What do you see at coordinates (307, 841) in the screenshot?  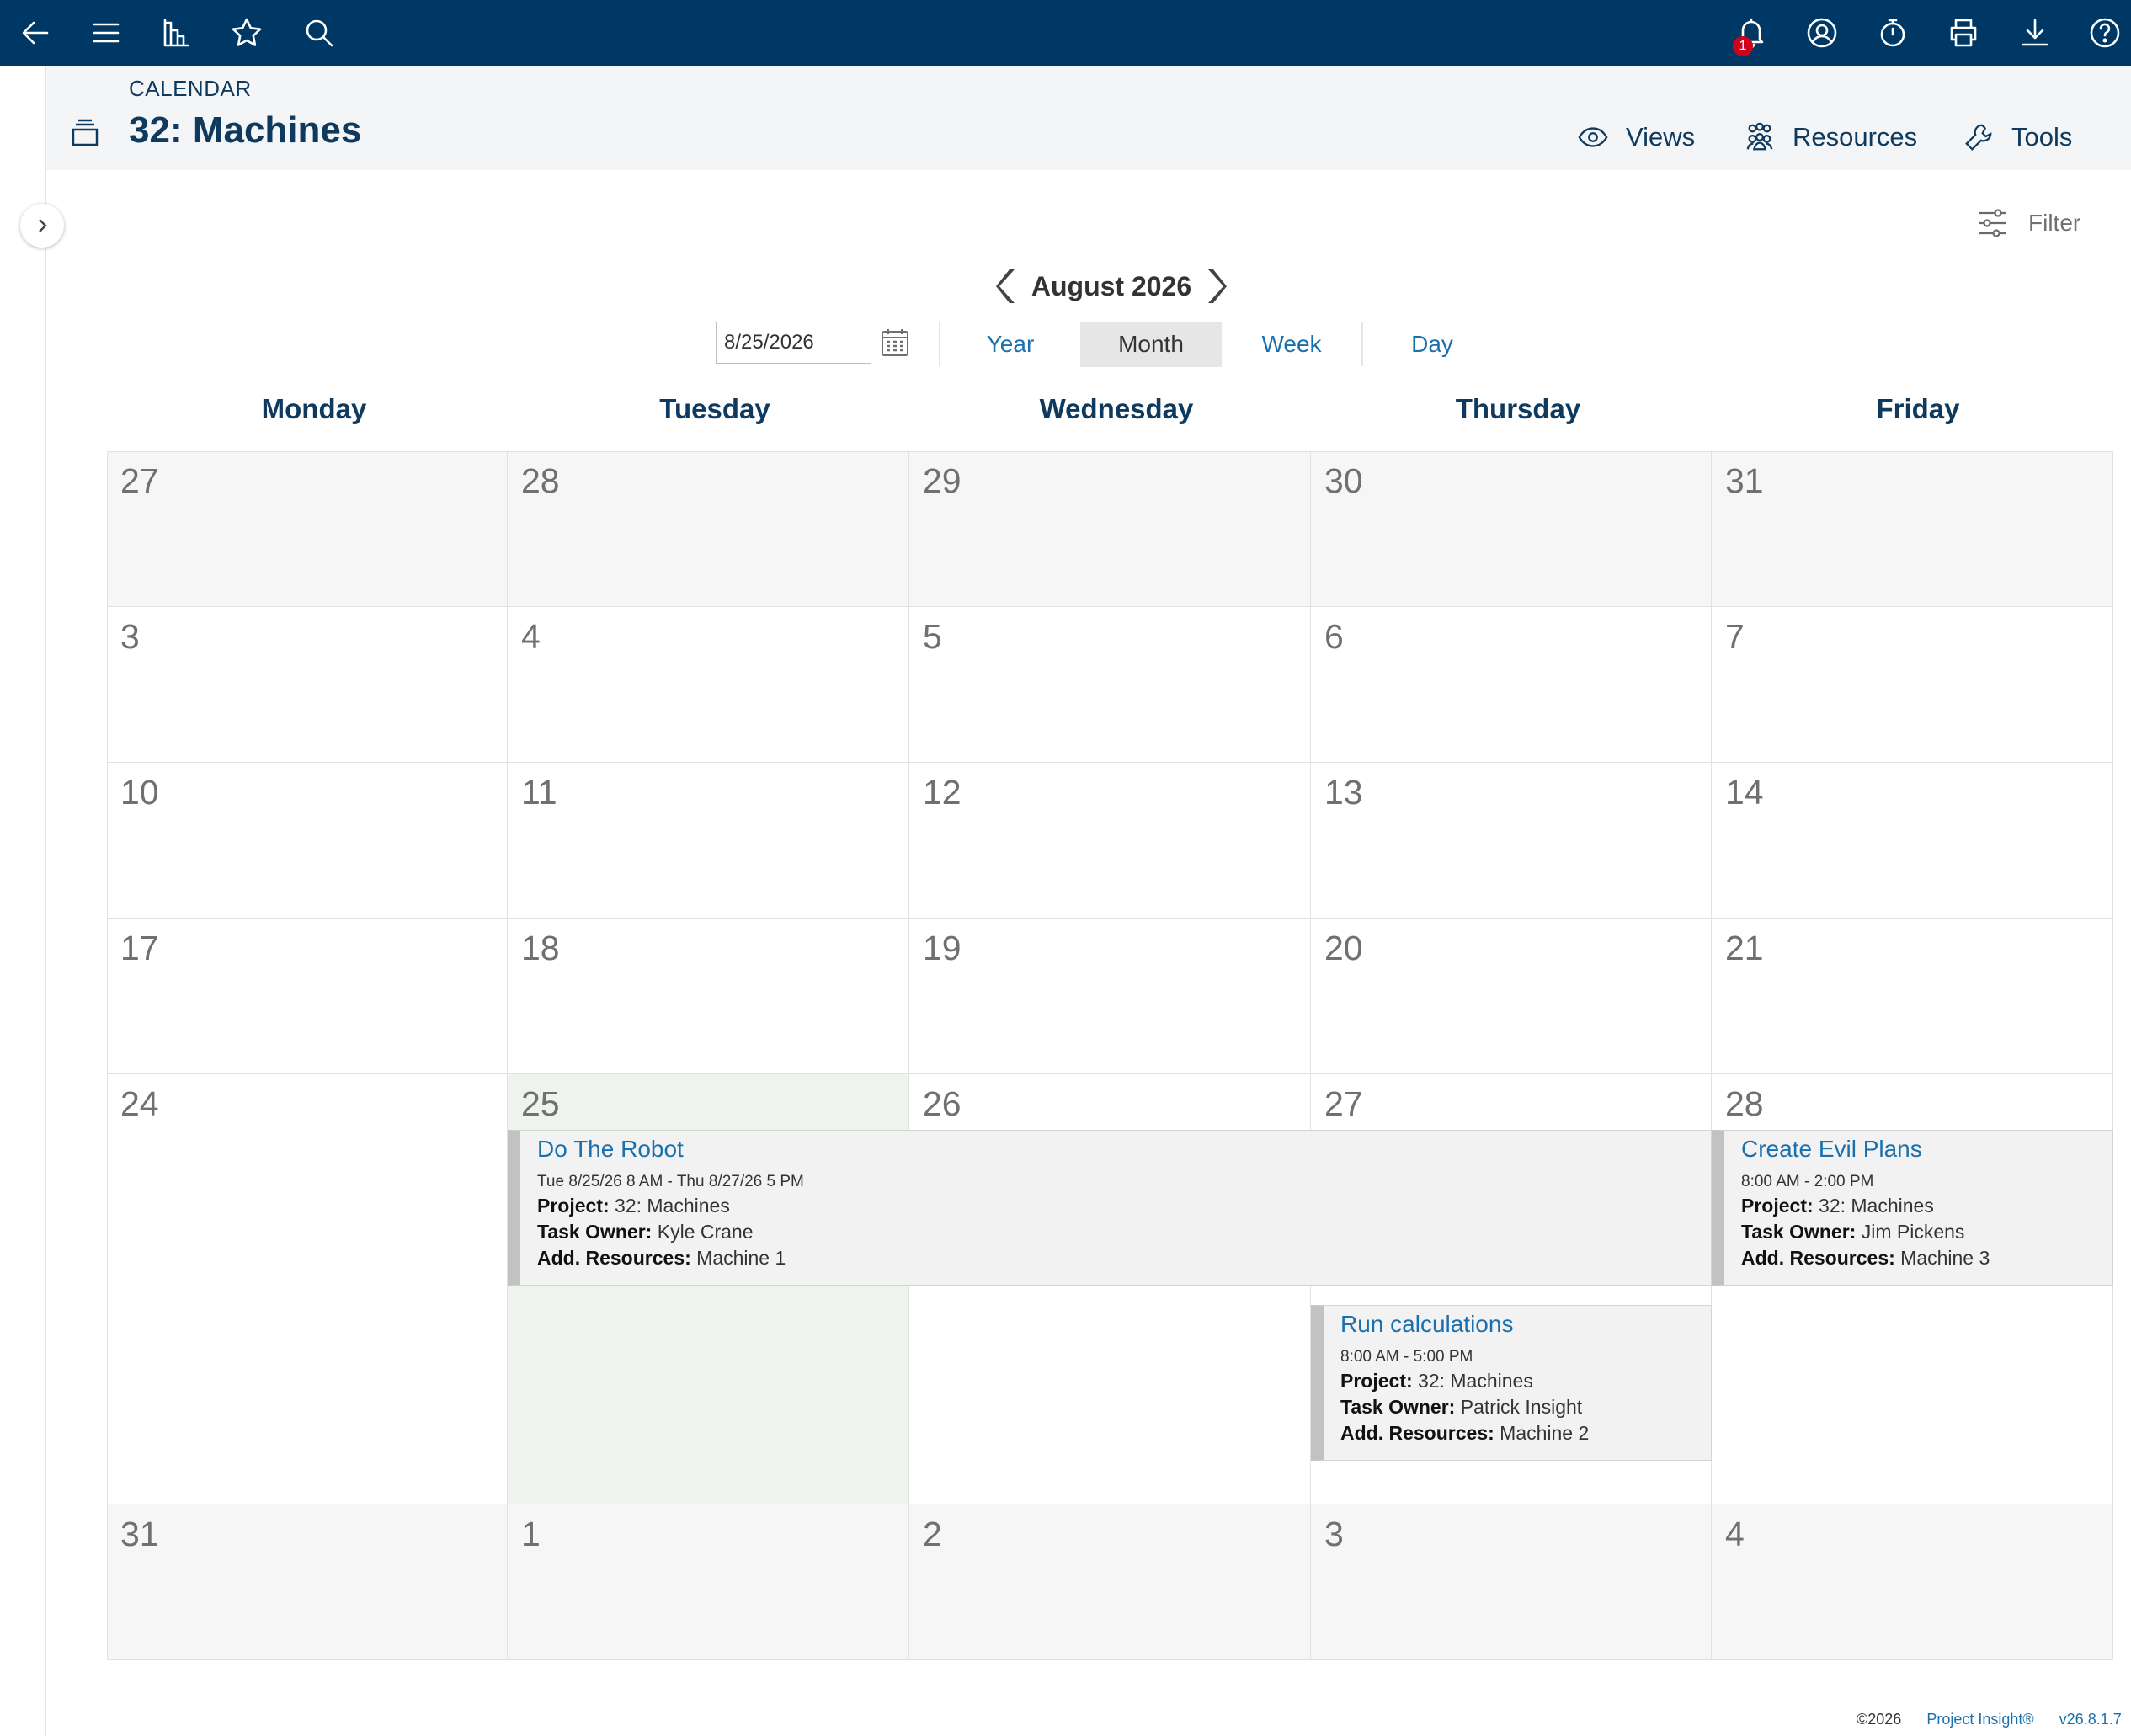 I see `day-cell: 10` at bounding box center [307, 841].